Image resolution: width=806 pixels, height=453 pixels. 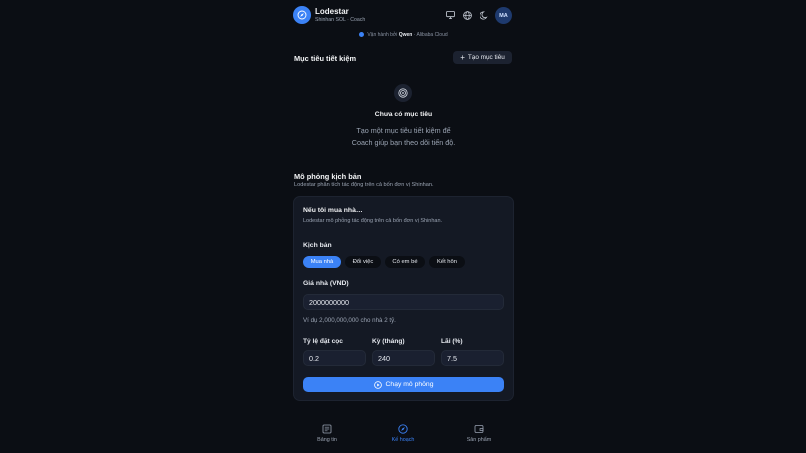 I want to click on empty-goals-title: Chưa có mục tiêu, so click(x=403, y=114).